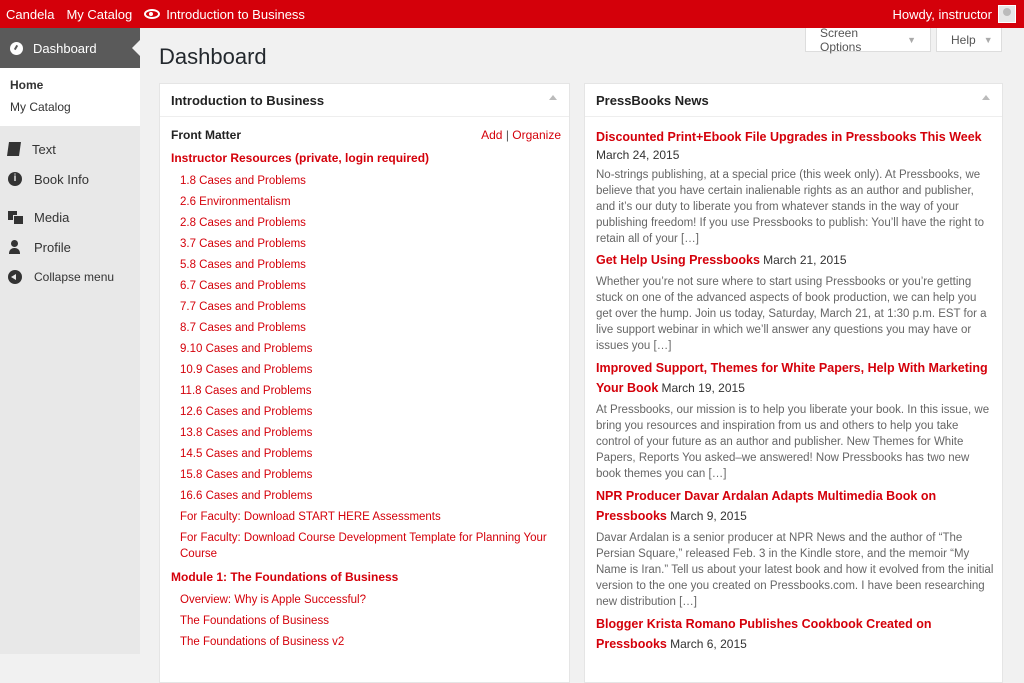 This screenshot has height=683, width=1024. I want to click on news-item-date: March 21, 2015, so click(805, 260).